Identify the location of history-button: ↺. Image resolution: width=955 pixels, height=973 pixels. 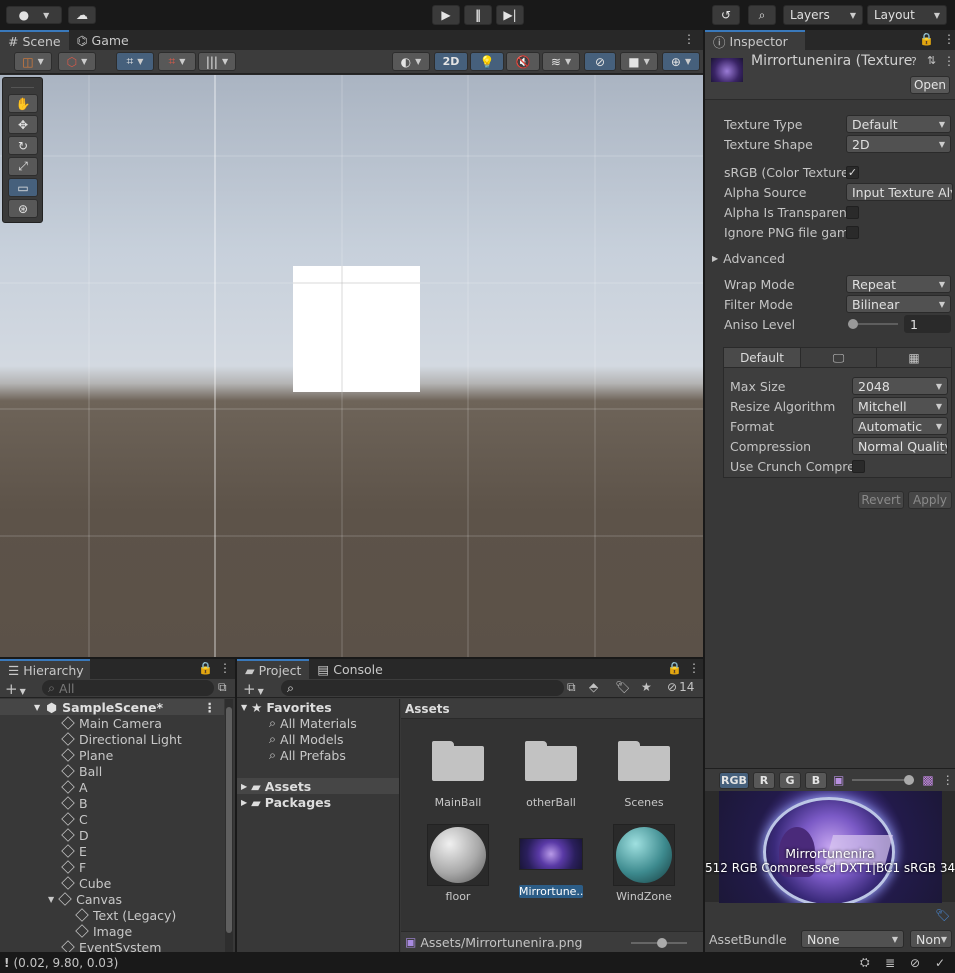
(726, 15).